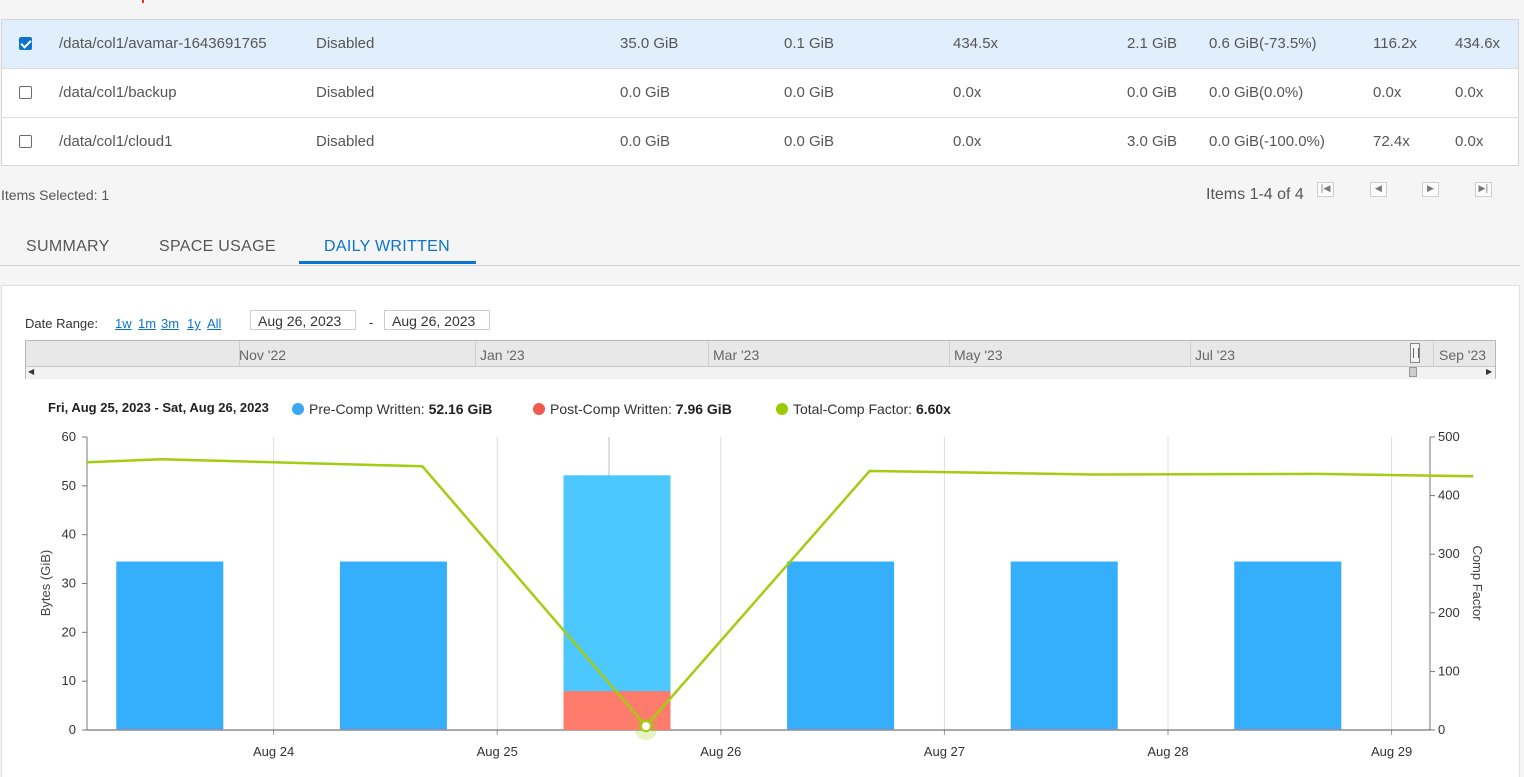 The image size is (1524, 777). What do you see at coordinates (809, 43) in the screenshot?
I see `cell-postcomp: 0.1 GiB` at bounding box center [809, 43].